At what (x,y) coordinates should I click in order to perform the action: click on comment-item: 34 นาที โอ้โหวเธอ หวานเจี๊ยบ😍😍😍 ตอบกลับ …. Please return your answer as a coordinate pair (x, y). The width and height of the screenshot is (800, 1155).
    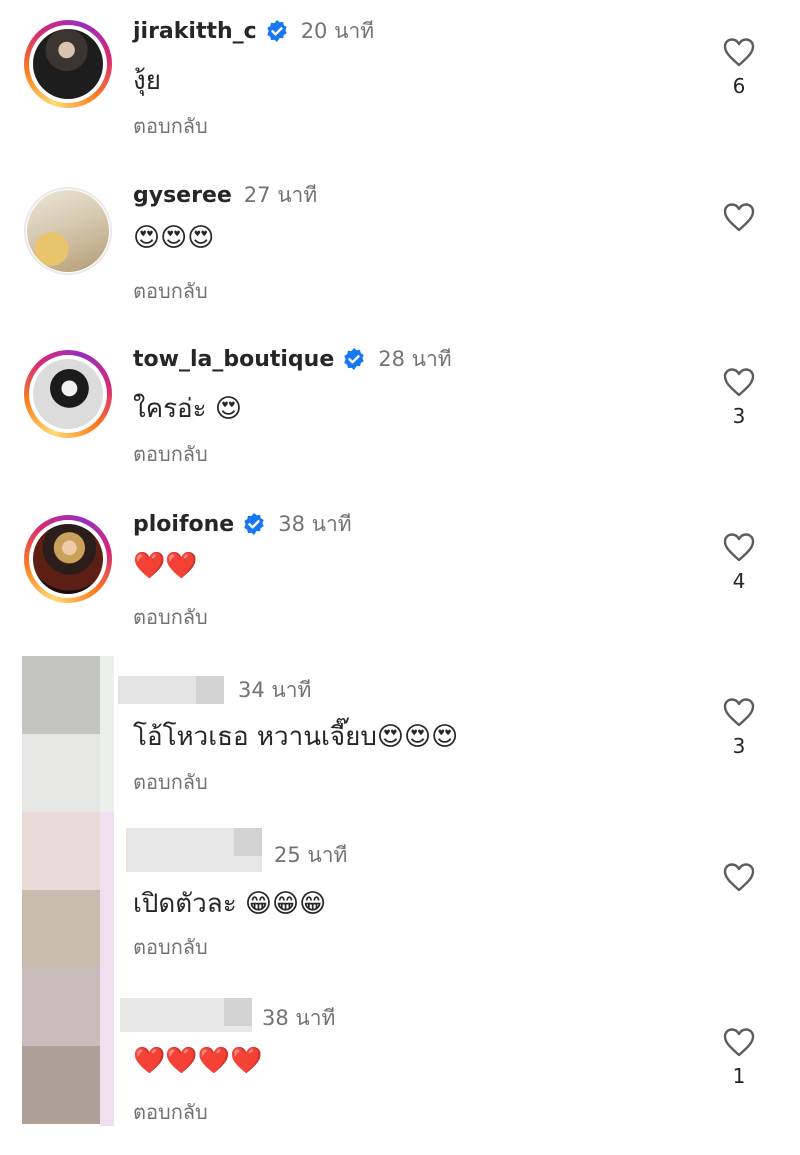
    Looking at the image, I should click on (400, 742).